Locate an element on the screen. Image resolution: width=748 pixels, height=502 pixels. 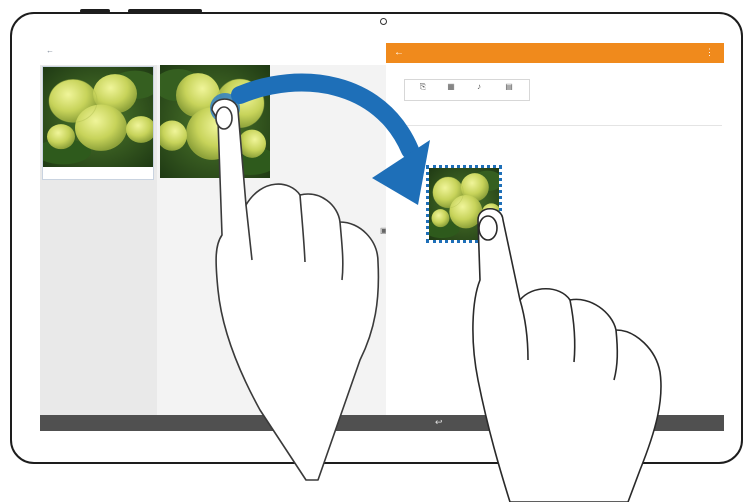
image-button: ▦ is located at coordinates (451, 90).